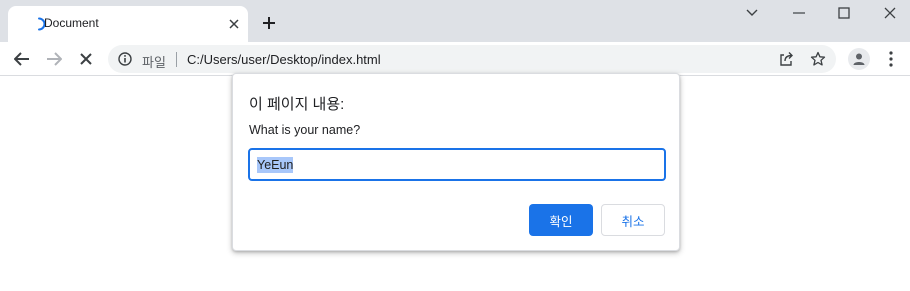 The height and width of the screenshot is (291, 910). Describe the element at coordinates (472, 59) in the screenshot. I see `address-bar: 파일 C:/Users/user/Desktop/index.html` at that location.